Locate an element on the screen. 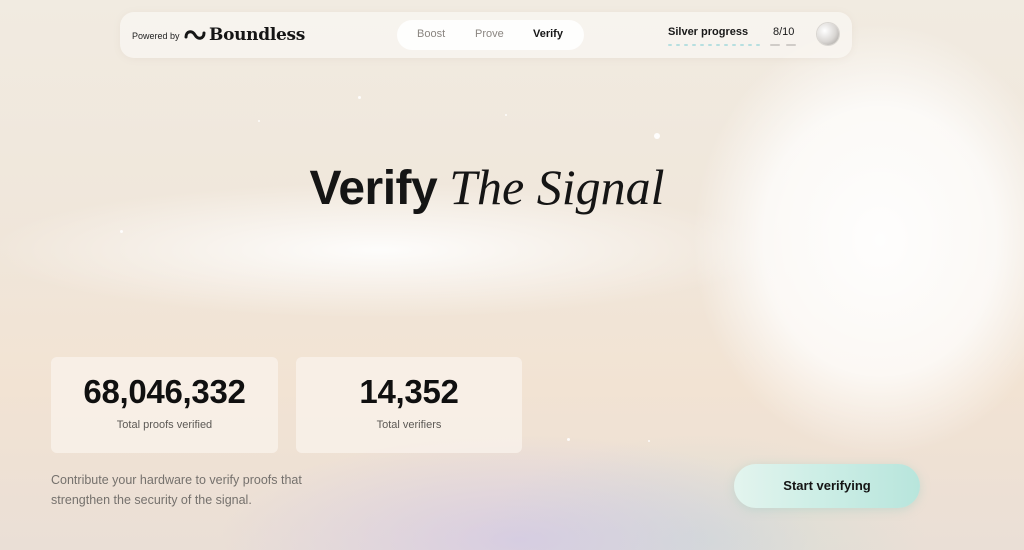 The width and height of the screenshot is (1024, 550). brand-name: Boundless is located at coordinates (257, 35).